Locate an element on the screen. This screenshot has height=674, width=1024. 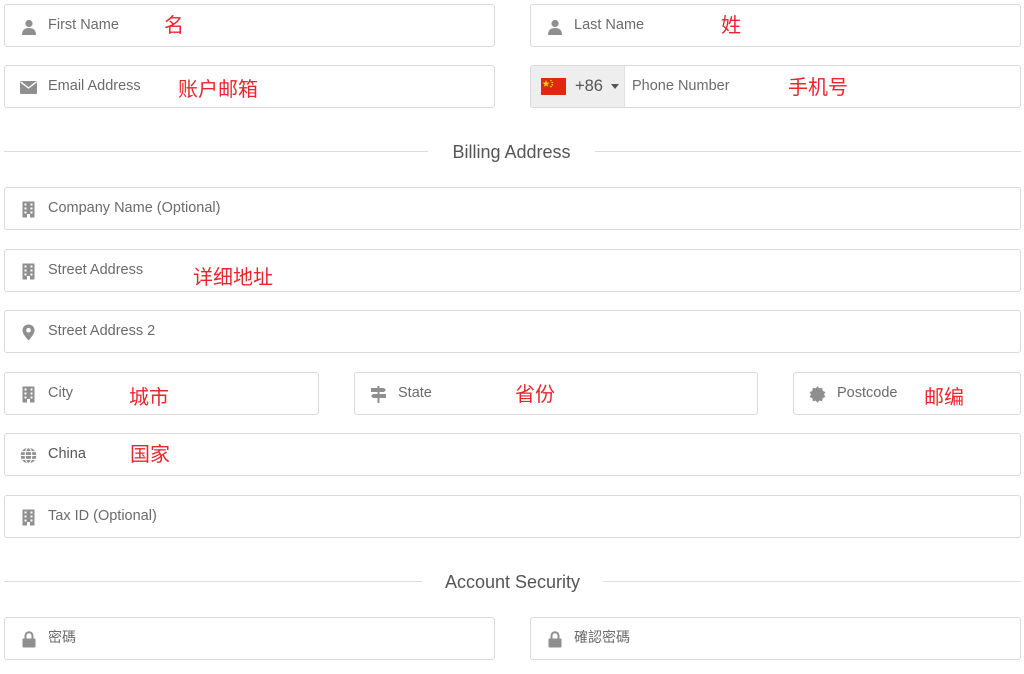
billing-address-title: Billing Address is located at coordinates (511, 152).